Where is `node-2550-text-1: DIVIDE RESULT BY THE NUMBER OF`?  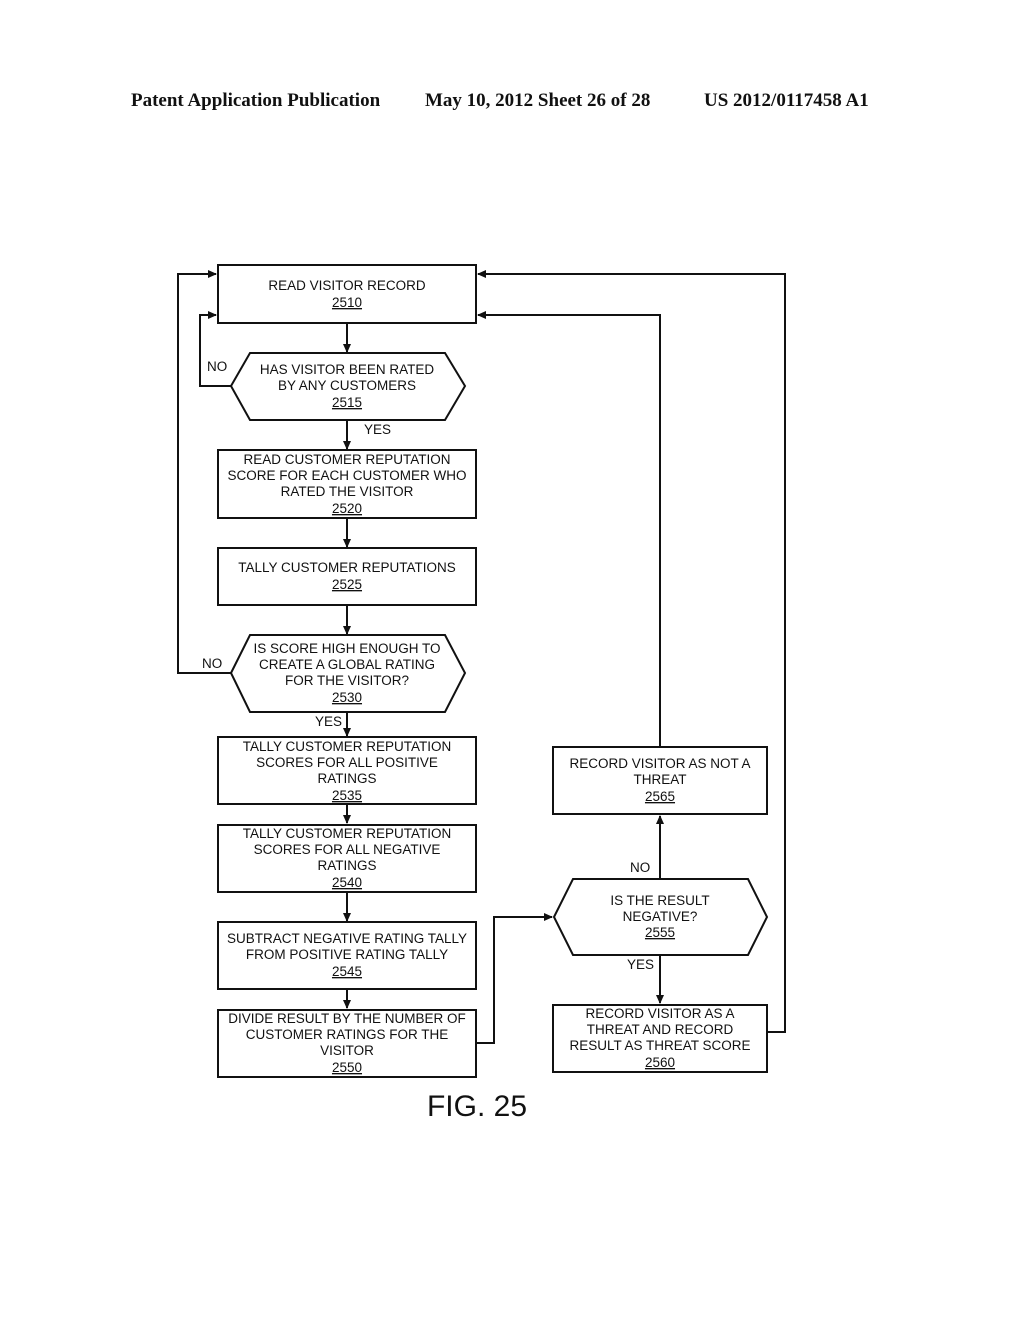 node-2550-text-1: DIVIDE RESULT BY THE NUMBER OF is located at coordinates (347, 1018).